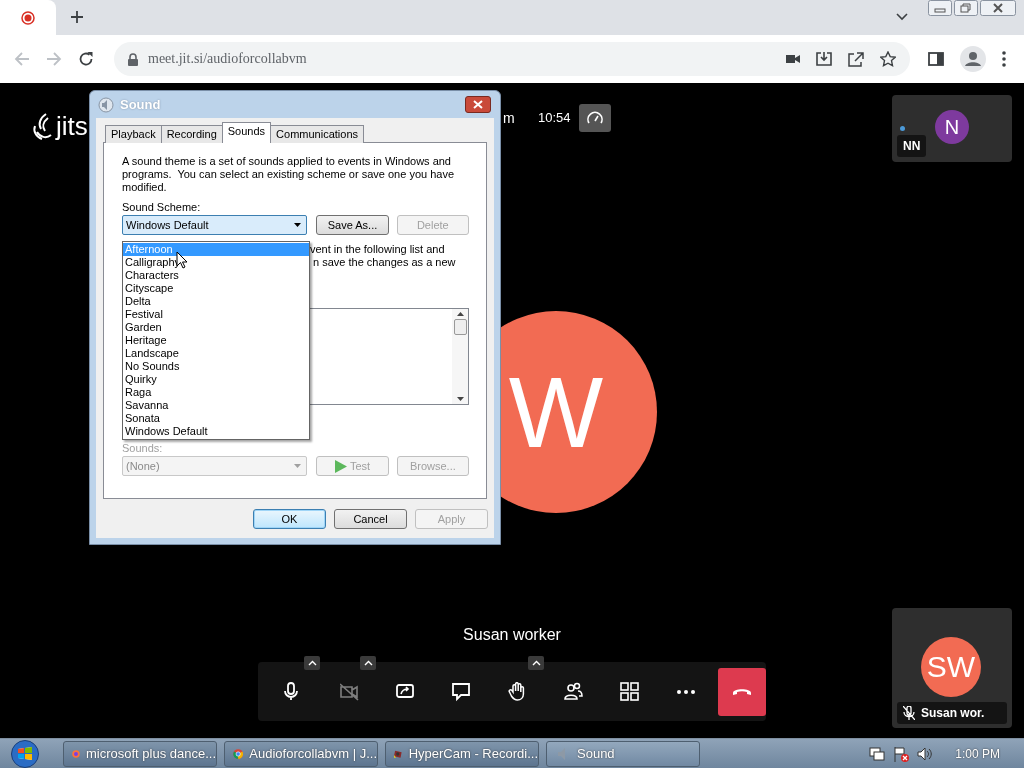 This screenshot has width=1024, height=768. Describe the element at coordinates (377, 249) in the screenshot. I see `description-text: vent in the following list and` at that location.